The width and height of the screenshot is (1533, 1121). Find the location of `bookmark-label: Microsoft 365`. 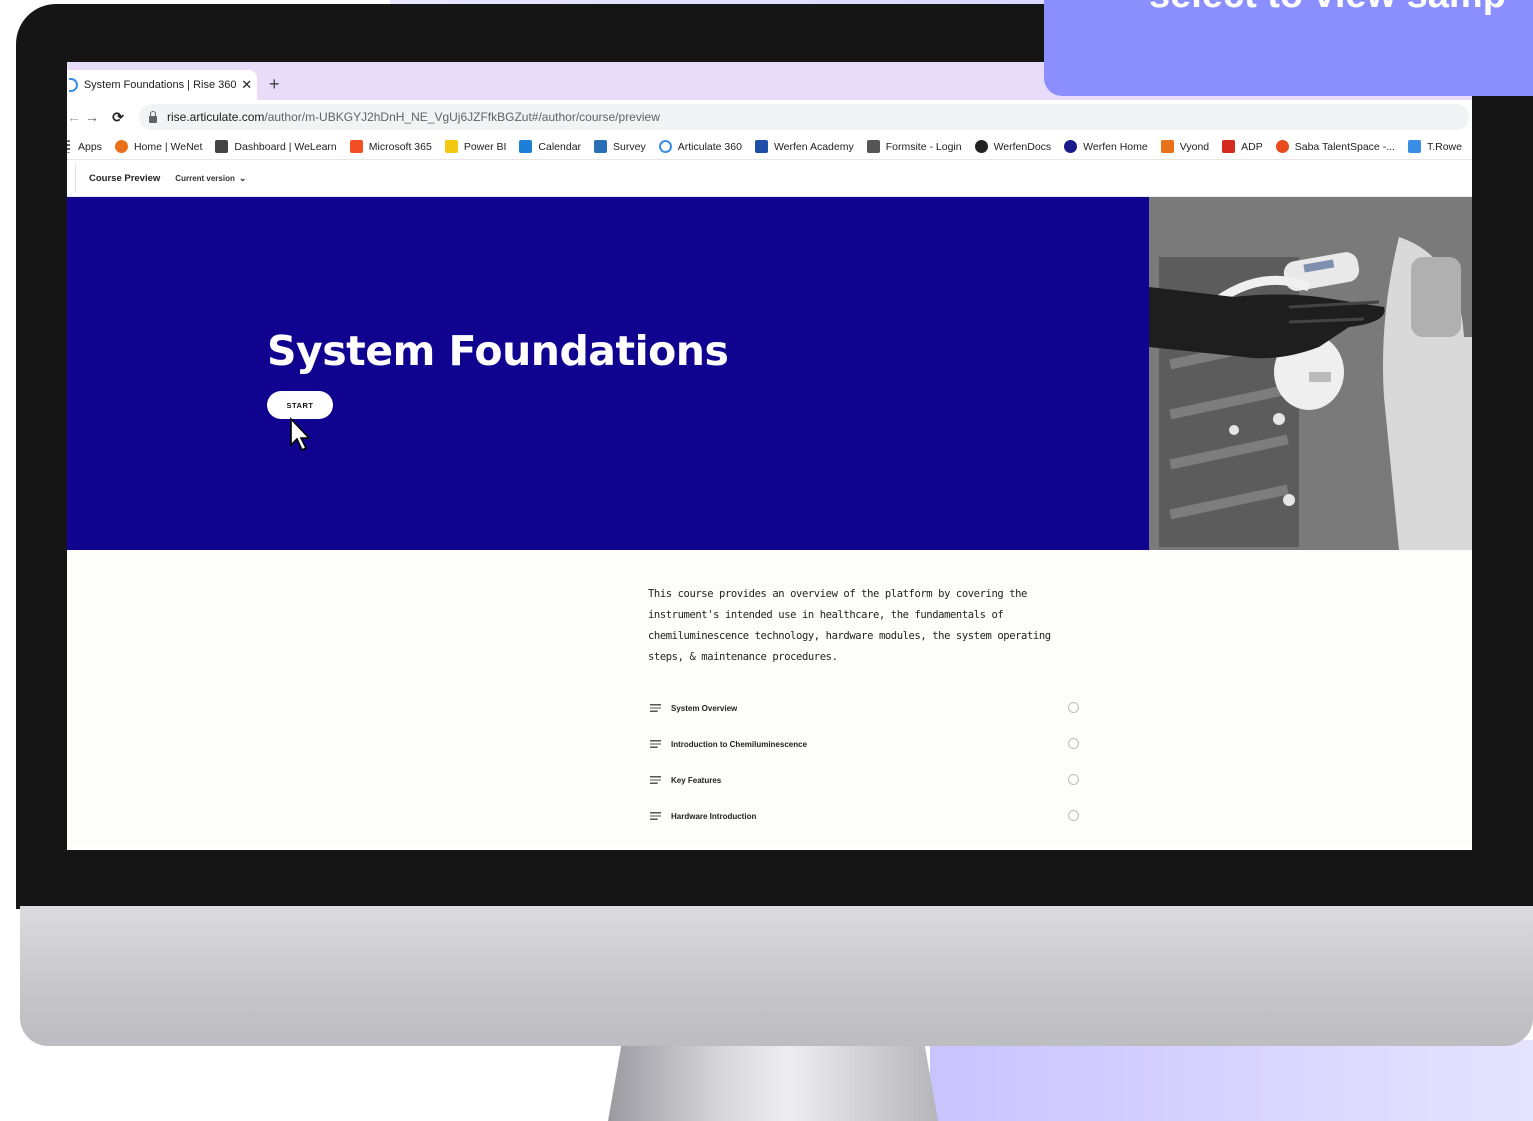

bookmark-label: Microsoft 365 is located at coordinates (400, 146).